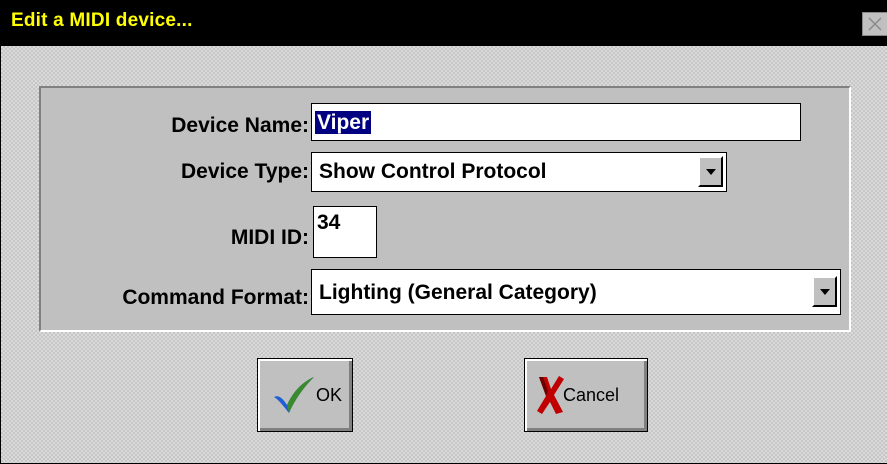 This screenshot has height=464, width=887. I want to click on ok-button-label: OK, so click(329, 395).